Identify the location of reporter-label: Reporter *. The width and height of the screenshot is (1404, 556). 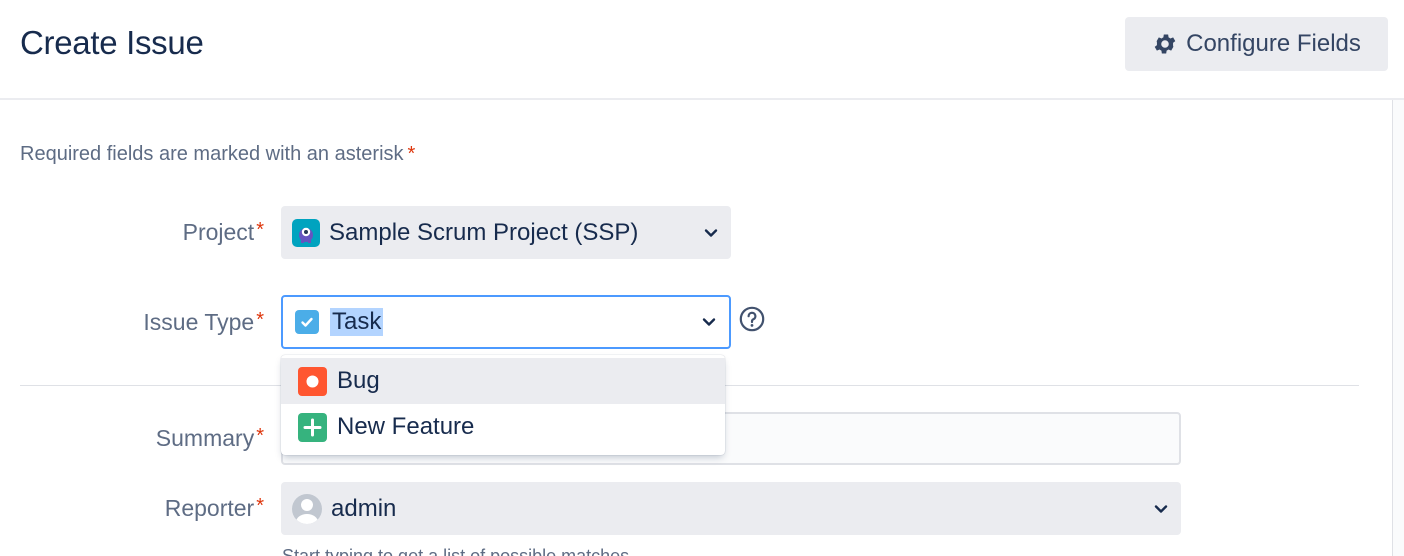
(214, 508).